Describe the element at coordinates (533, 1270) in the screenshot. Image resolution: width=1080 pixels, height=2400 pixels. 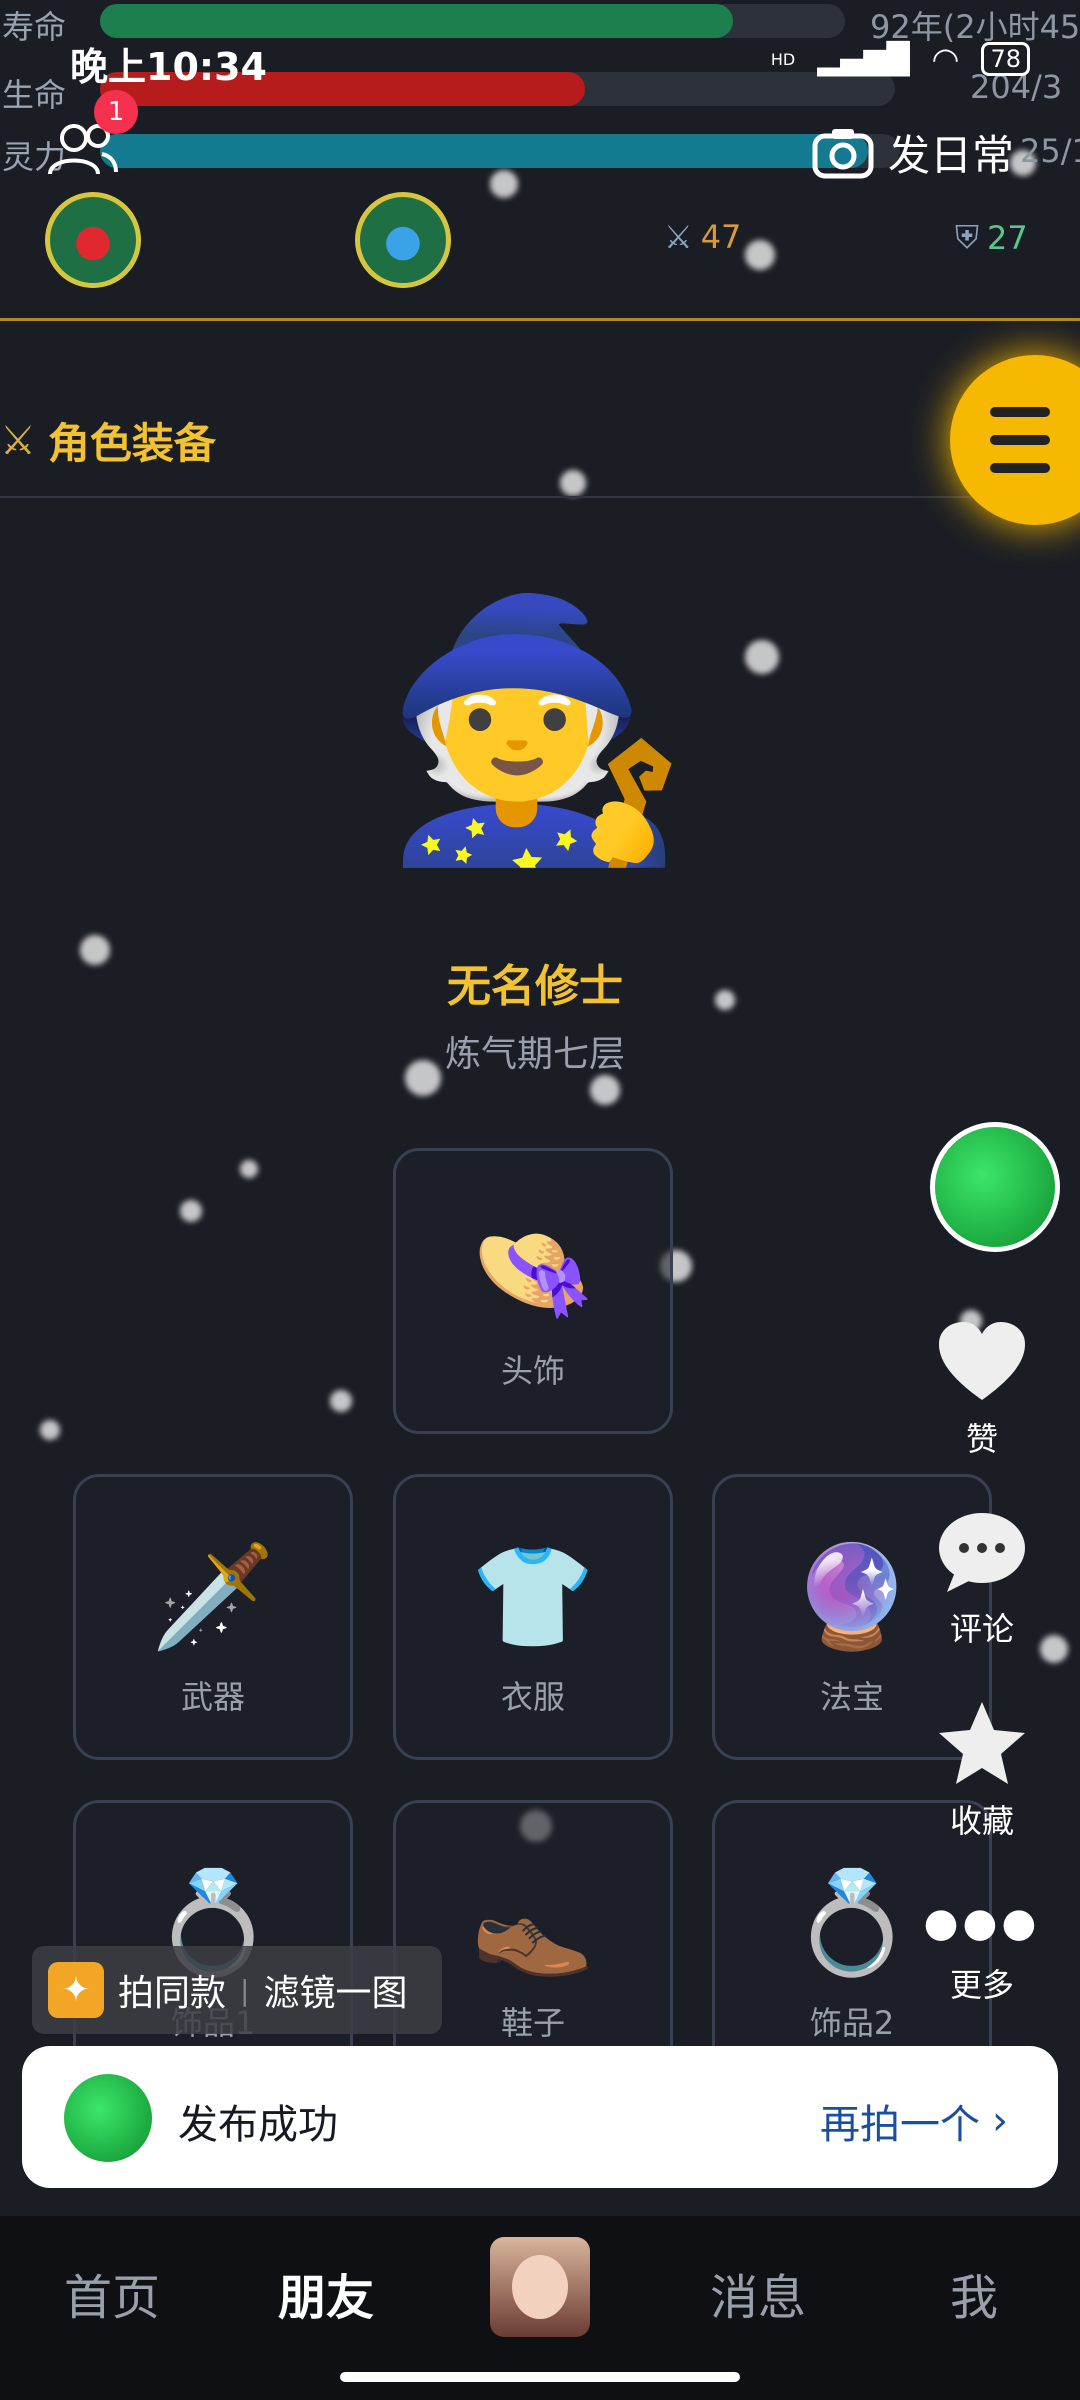
I see `hat-icon: 👒` at that location.